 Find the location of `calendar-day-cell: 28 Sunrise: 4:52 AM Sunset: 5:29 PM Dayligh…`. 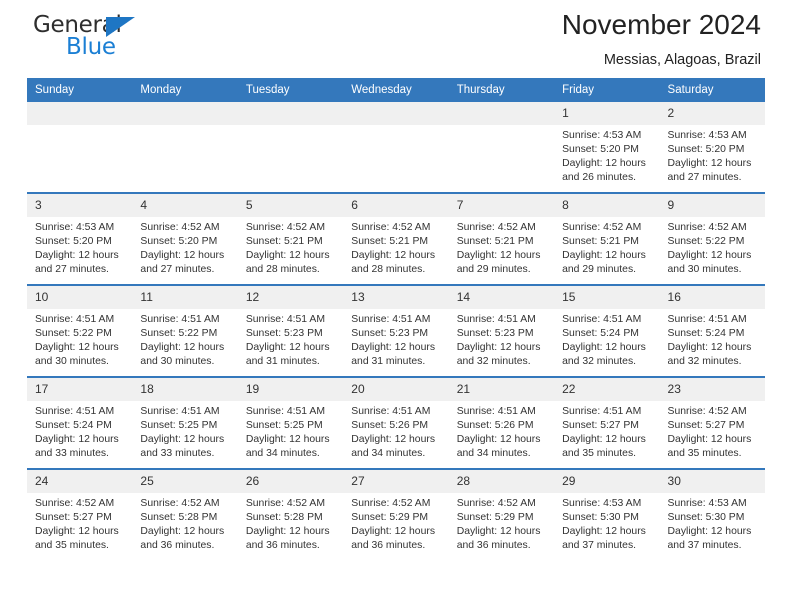

calendar-day-cell: 28 Sunrise: 4:52 AM Sunset: 5:29 PM Dayligh… is located at coordinates (501, 514).